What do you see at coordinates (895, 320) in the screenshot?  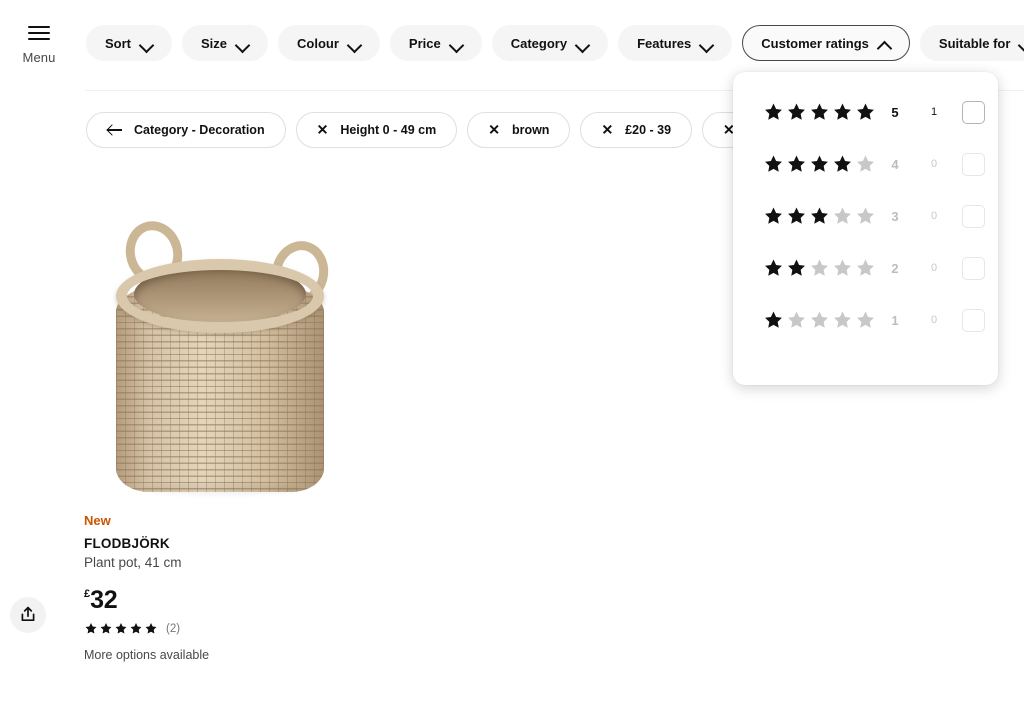 I see `rating-value: 1` at bounding box center [895, 320].